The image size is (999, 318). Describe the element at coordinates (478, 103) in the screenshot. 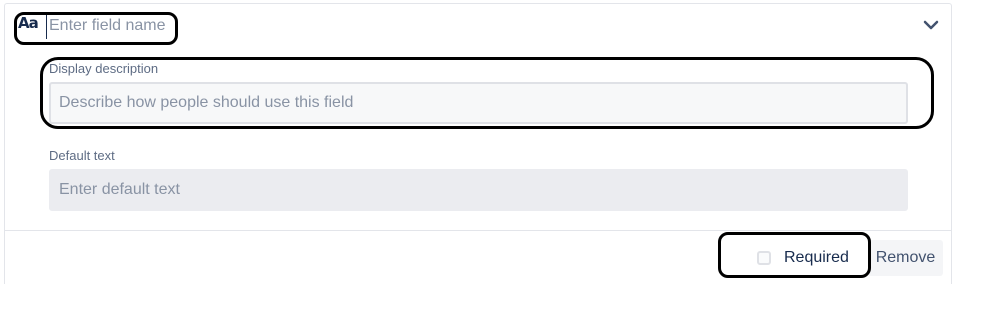

I see `display-description-input` at that location.